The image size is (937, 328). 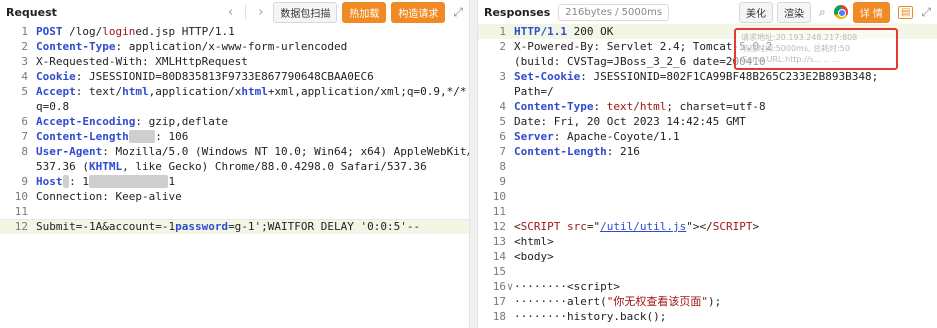 What do you see at coordinates (86, 121) in the screenshot?
I see `code-token: Accept-Encoding` at bounding box center [86, 121].